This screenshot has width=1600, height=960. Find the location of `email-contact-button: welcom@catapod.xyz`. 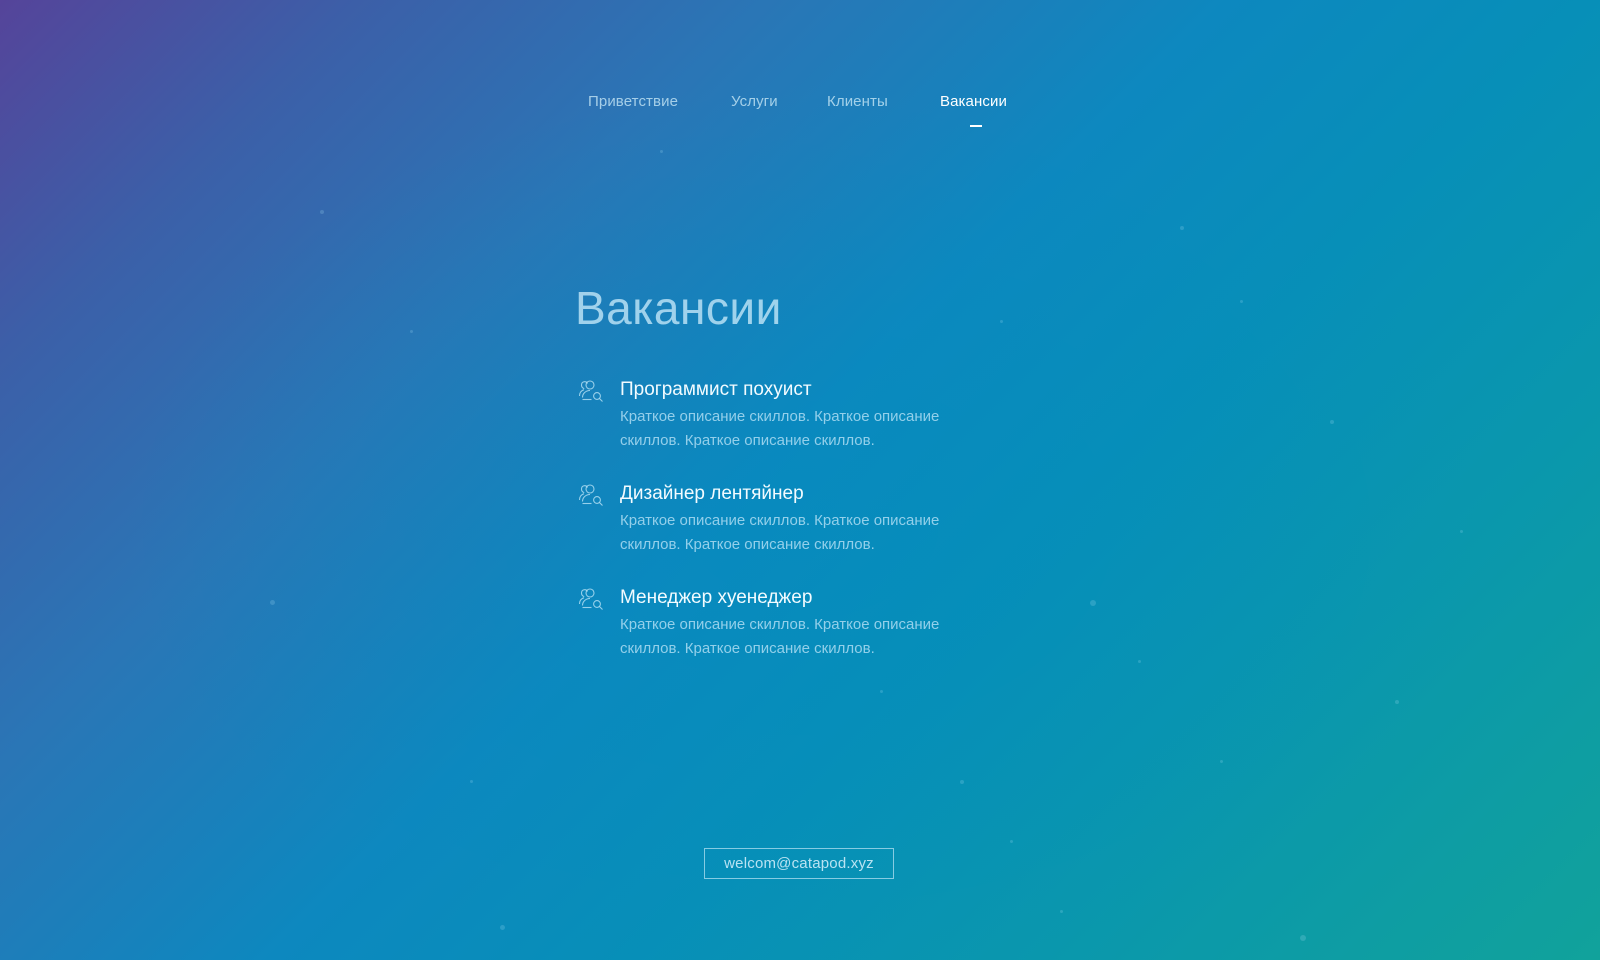

email-contact-button: welcom@catapod.xyz is located at coordinates (799, 863).